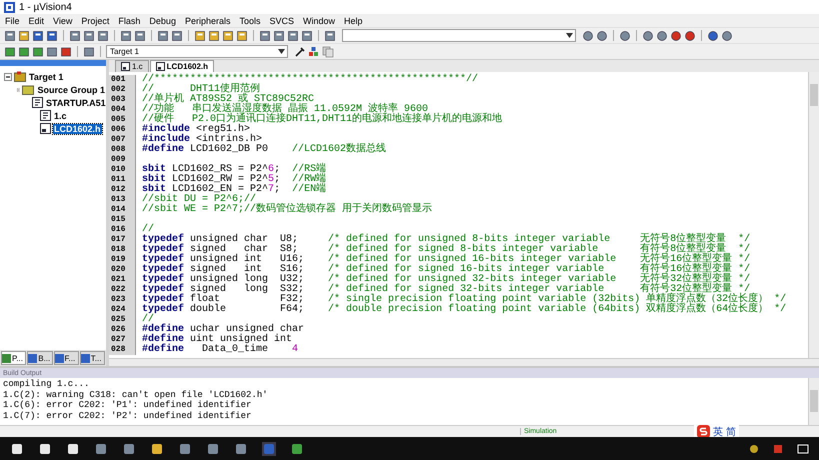 Image resolution: width=819 pixels, height=460 pixels. I want to click on menu-item: Help, so click(353, 21).